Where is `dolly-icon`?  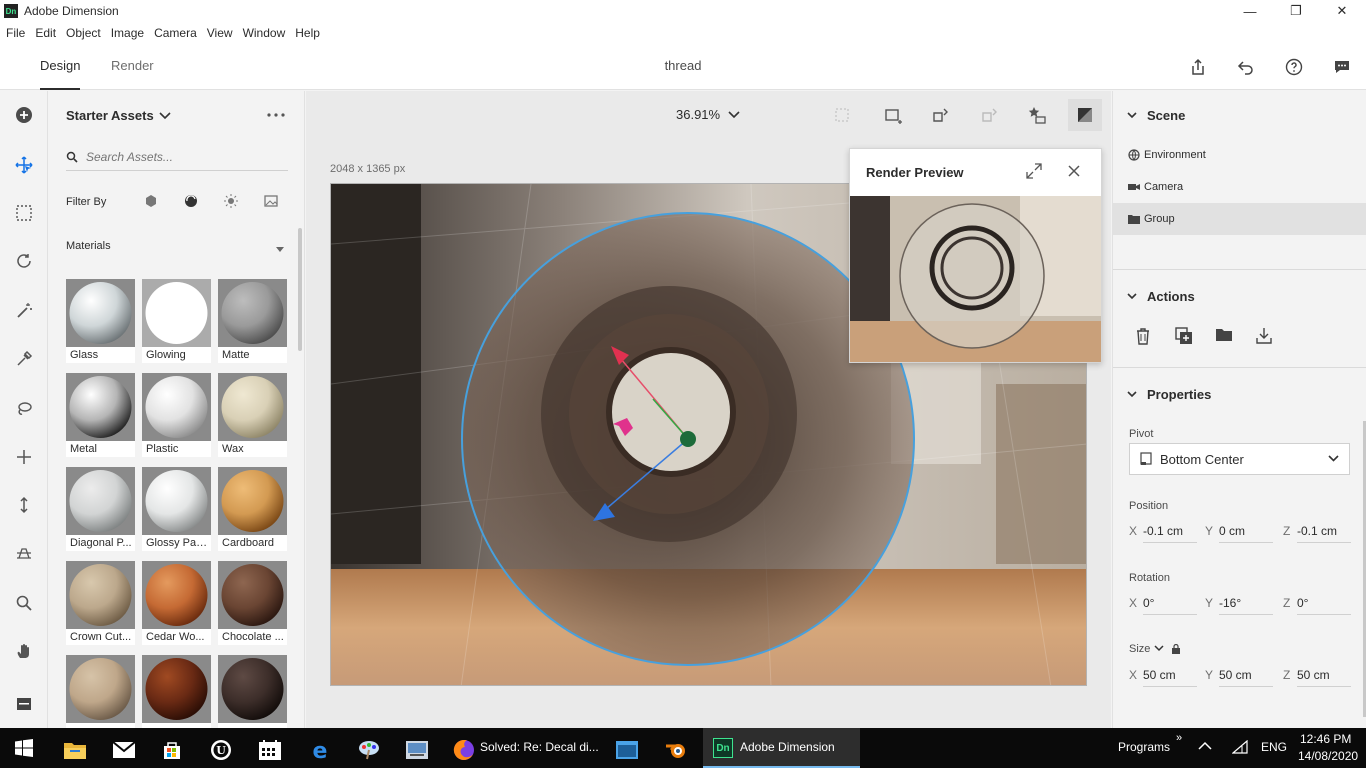 dolly-icon is located at coordinates (24, 505).